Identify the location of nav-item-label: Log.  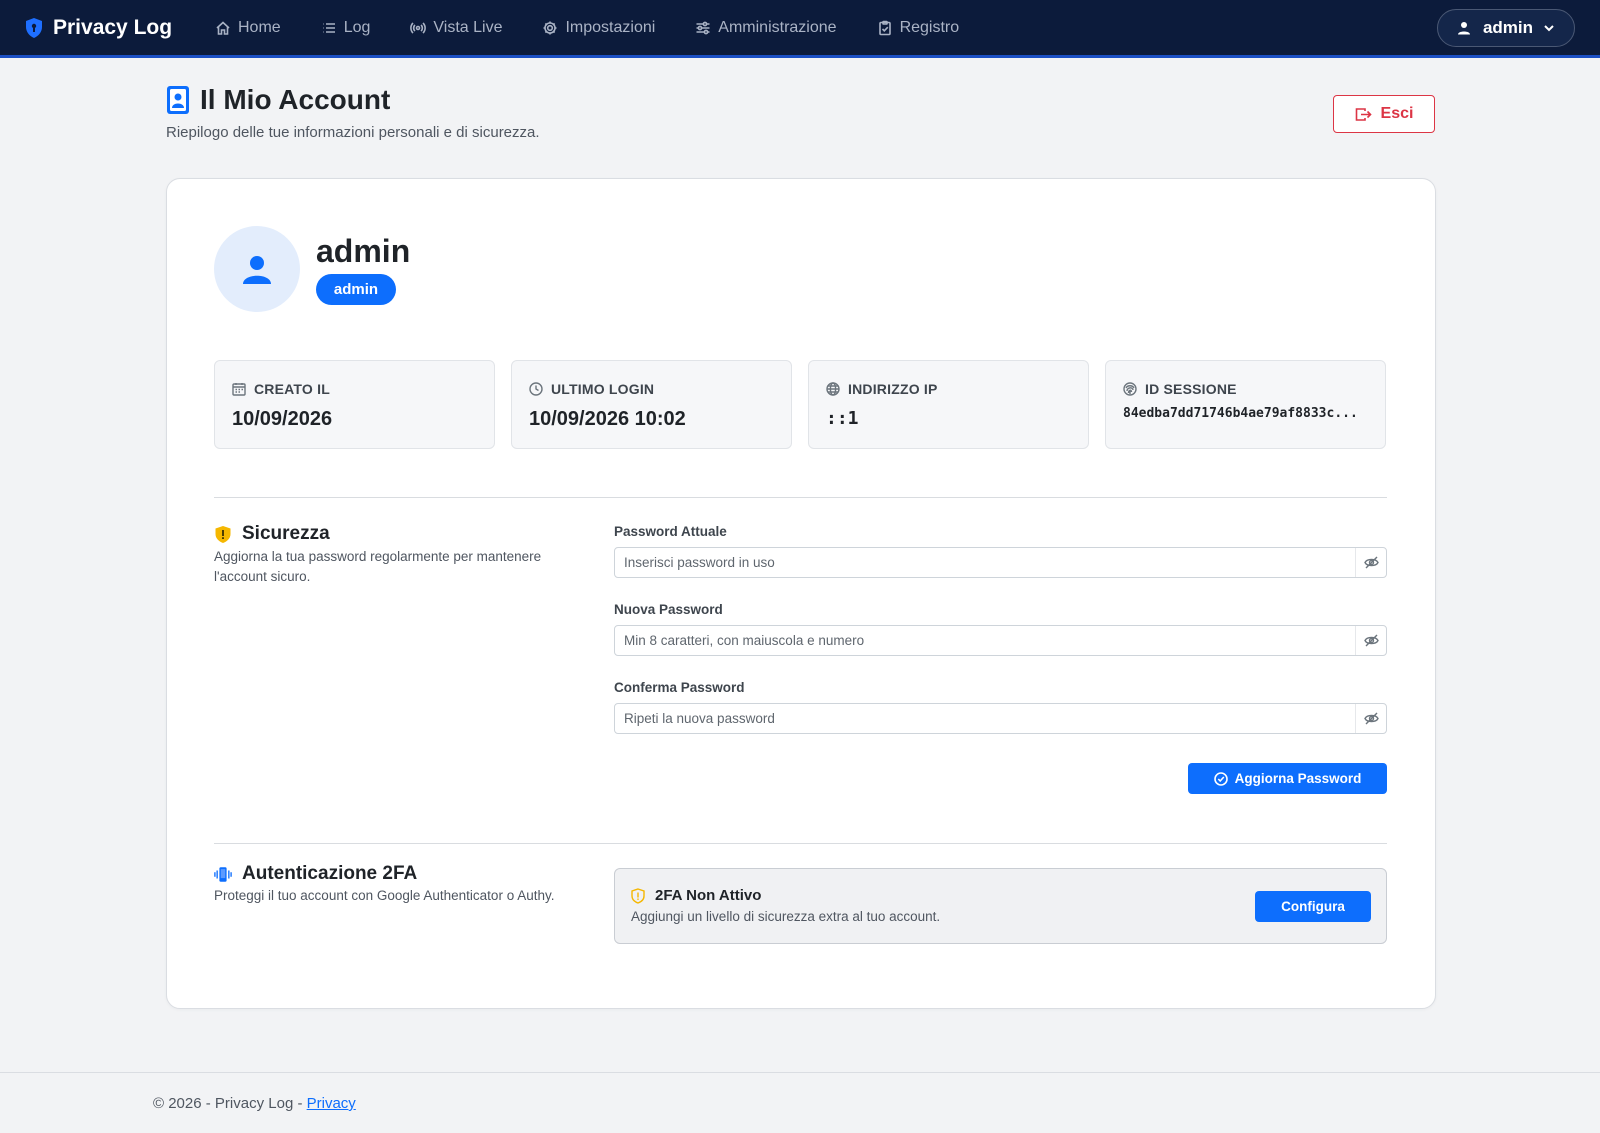
(357, 27).